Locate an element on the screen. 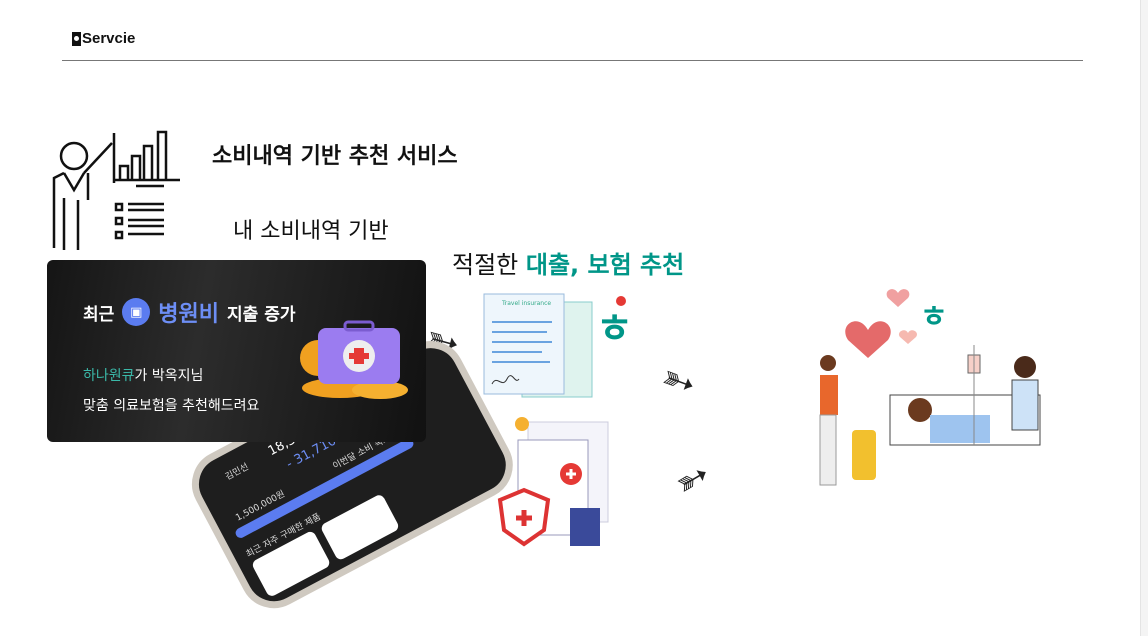 Image resolution: width=1148 pixels, height=636 pixels. document-label: Travel insurance is located at coordinates (526, 303).